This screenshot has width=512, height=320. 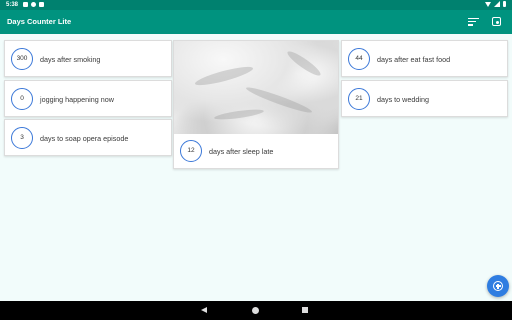 I want to click on counter-card: 300 days after smoking, so click(x=88, y=58).